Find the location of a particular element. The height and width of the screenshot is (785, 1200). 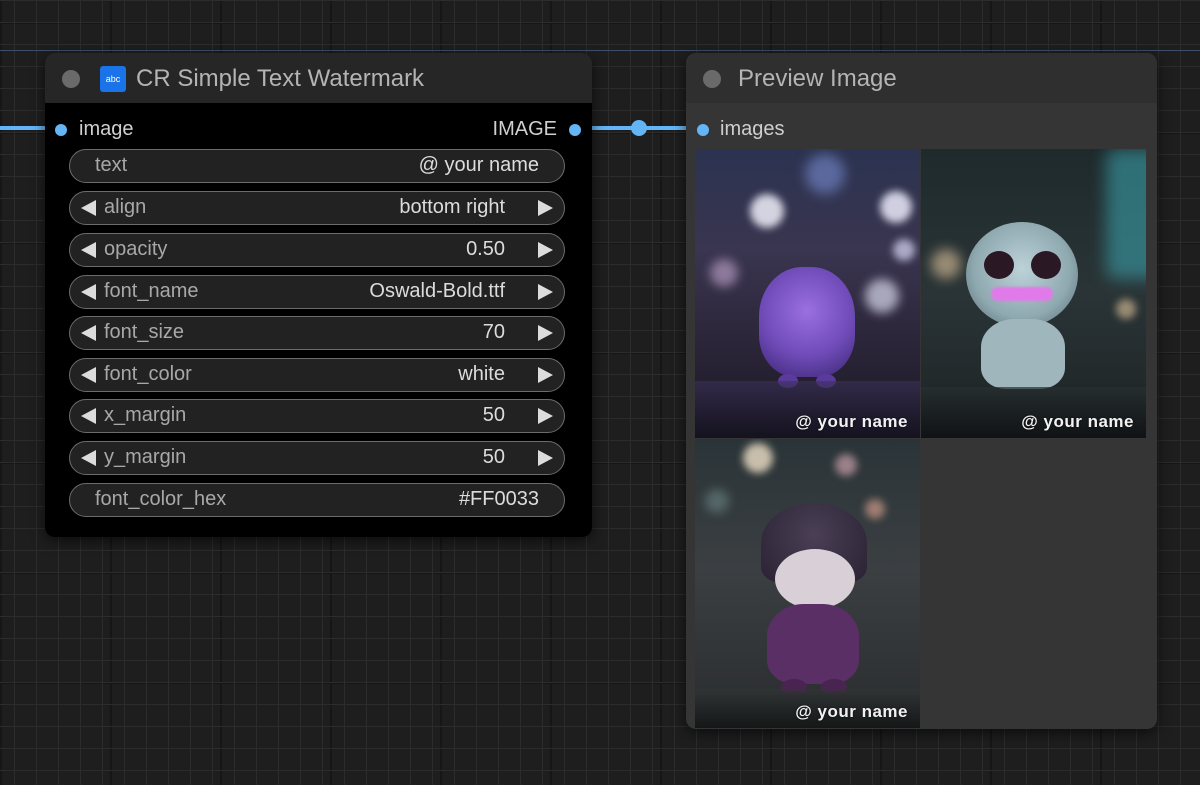

widget-opacity: opacity 0.50 is located at coordinates (317, 250).